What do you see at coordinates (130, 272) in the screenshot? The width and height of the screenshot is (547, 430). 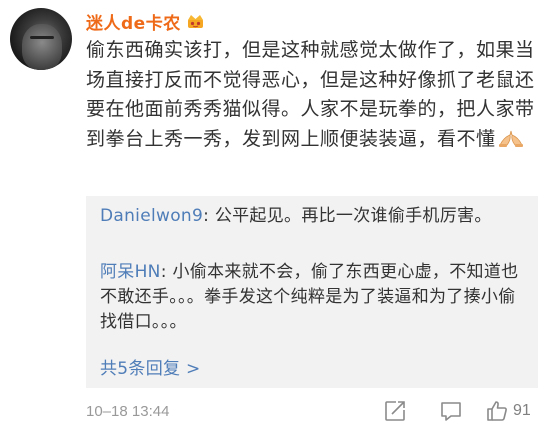 I see `reply-author: 阿呆HN` at bounding box center [130, 272].